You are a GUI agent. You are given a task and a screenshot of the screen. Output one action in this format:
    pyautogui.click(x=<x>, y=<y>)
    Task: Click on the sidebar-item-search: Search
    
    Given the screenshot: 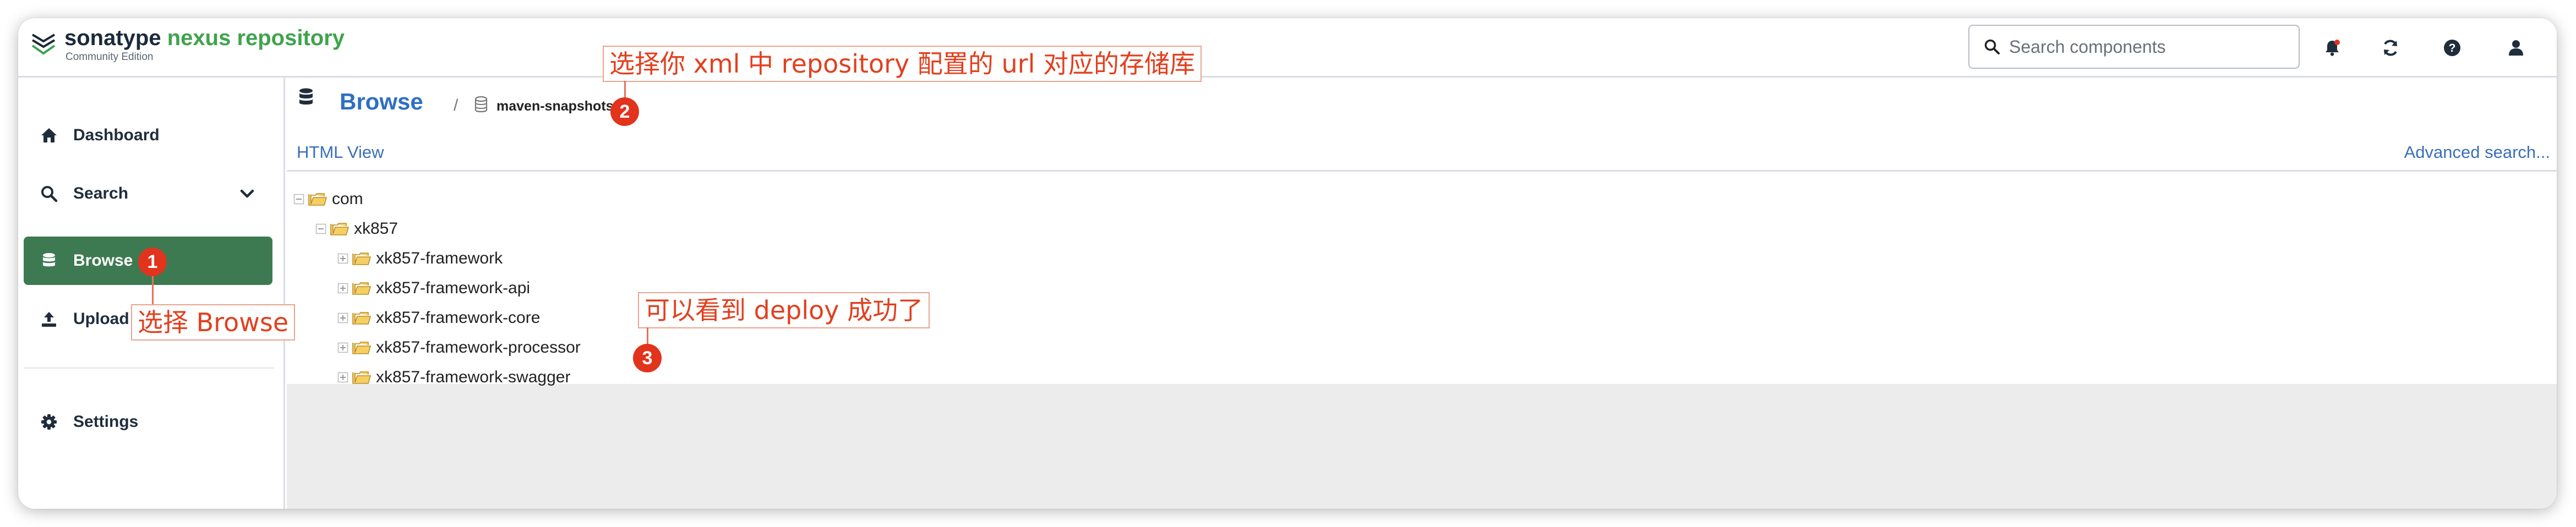 What is the action you would take?
    pyautogui.click(x=148, y=194)
    